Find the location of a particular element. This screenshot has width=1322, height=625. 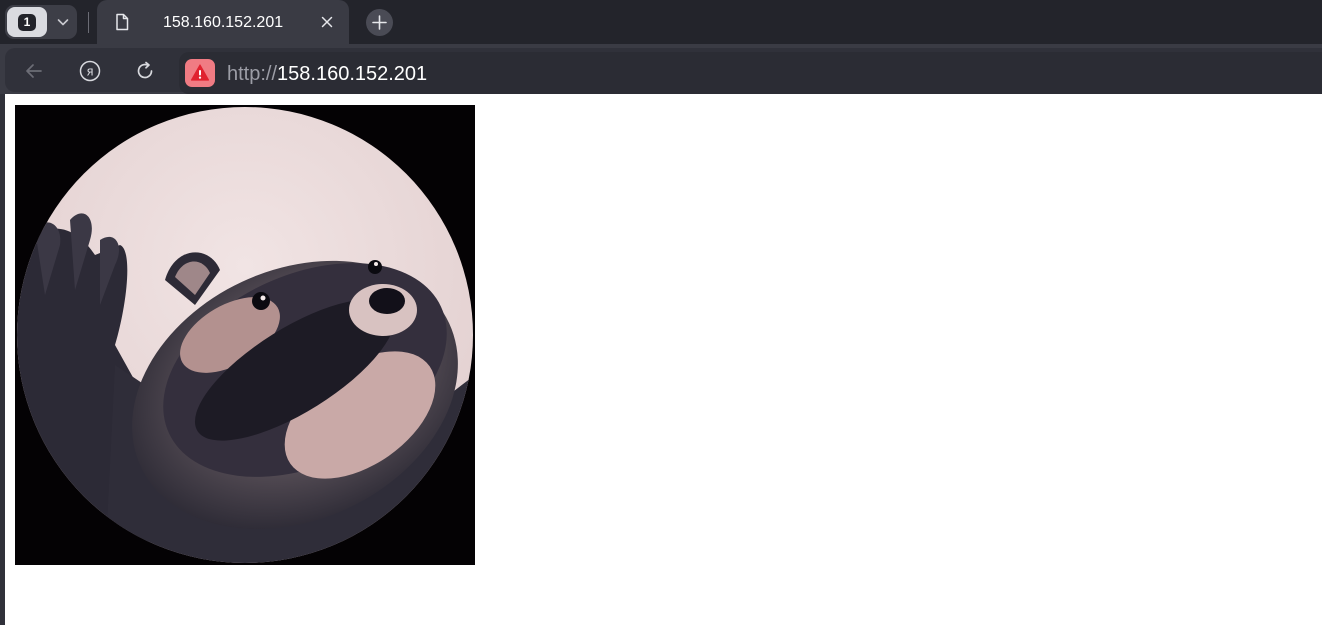

warning-icon is located at coordinates (200, 72).